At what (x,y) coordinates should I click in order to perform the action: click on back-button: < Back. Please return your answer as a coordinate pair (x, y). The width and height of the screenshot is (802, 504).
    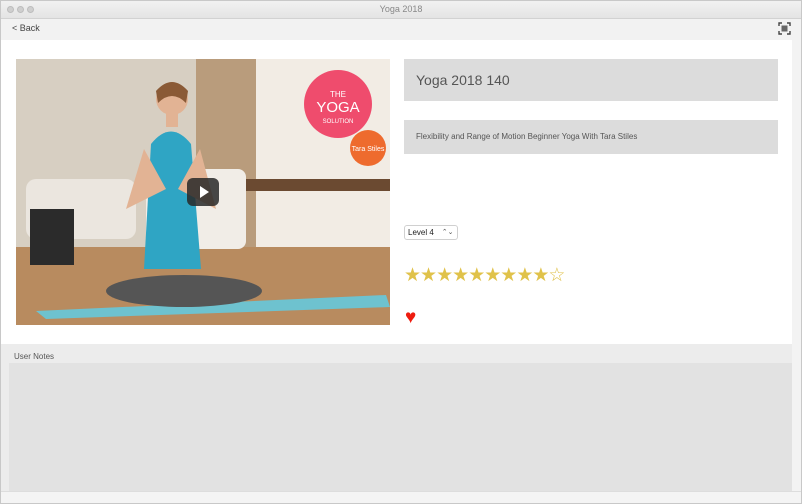
    Looking at the image, I should click on (26, 28).